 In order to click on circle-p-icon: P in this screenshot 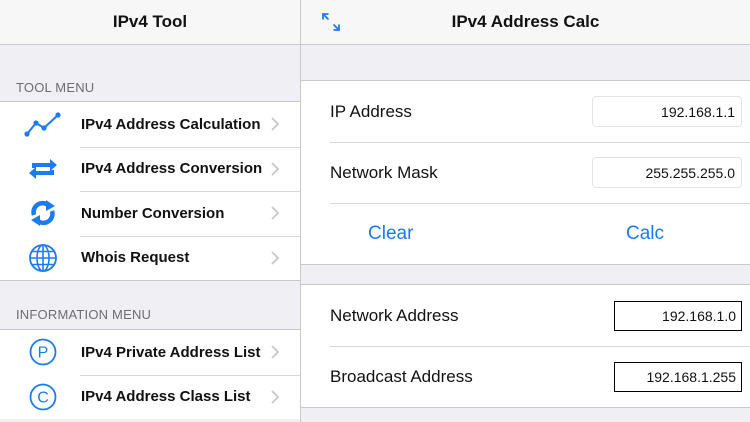, I will do `click(43, 352)`.